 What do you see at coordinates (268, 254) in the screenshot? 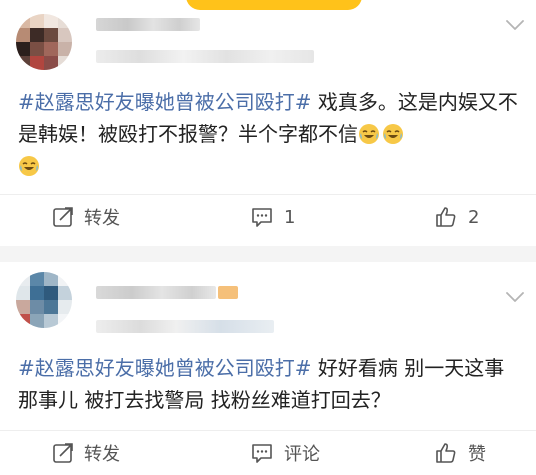
I see `feed-divider` at bounding box center [268, 254].